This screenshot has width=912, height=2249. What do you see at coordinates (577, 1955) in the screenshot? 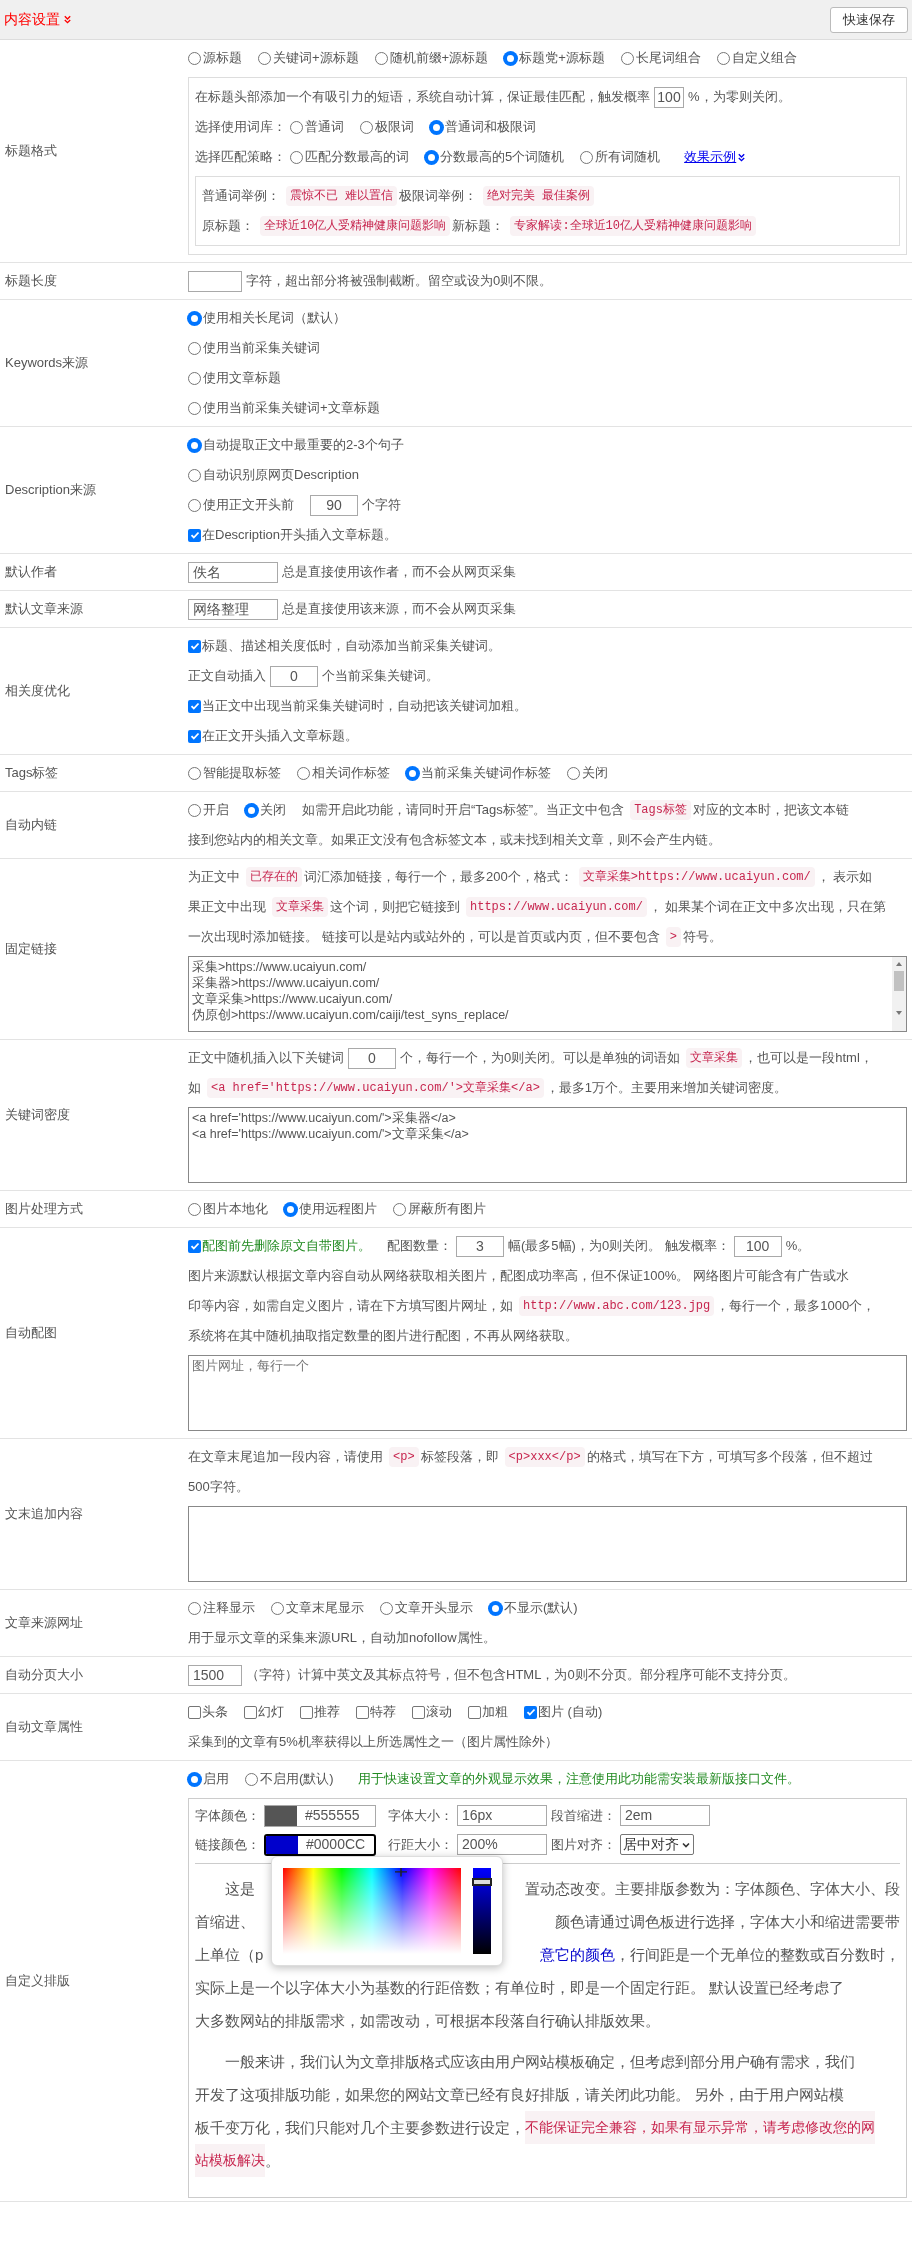
I see `link-text: 意它的颜色` at bounding box center [577, 1955].